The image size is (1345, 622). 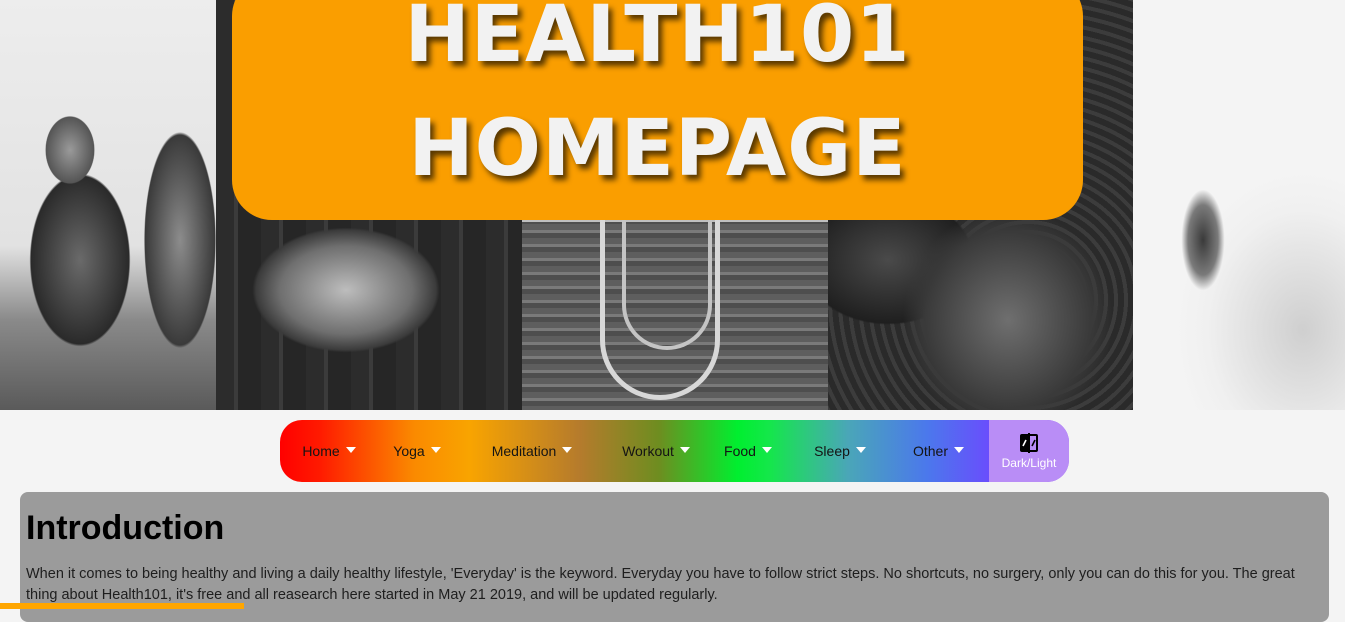 What do you see at coordinates (1029, 462) in the screenshot?
I see `dark-light-label: Dark/Light` at bounding box center [1029, 462].